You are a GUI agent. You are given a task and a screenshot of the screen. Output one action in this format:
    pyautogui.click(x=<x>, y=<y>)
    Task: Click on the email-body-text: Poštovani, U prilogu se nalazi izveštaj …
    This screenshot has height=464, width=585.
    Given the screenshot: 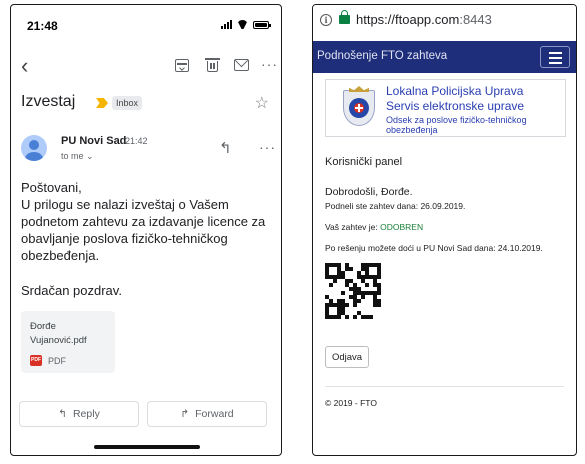 What is the action you would take?
    pyautogui.click(x=143, y=221)
    